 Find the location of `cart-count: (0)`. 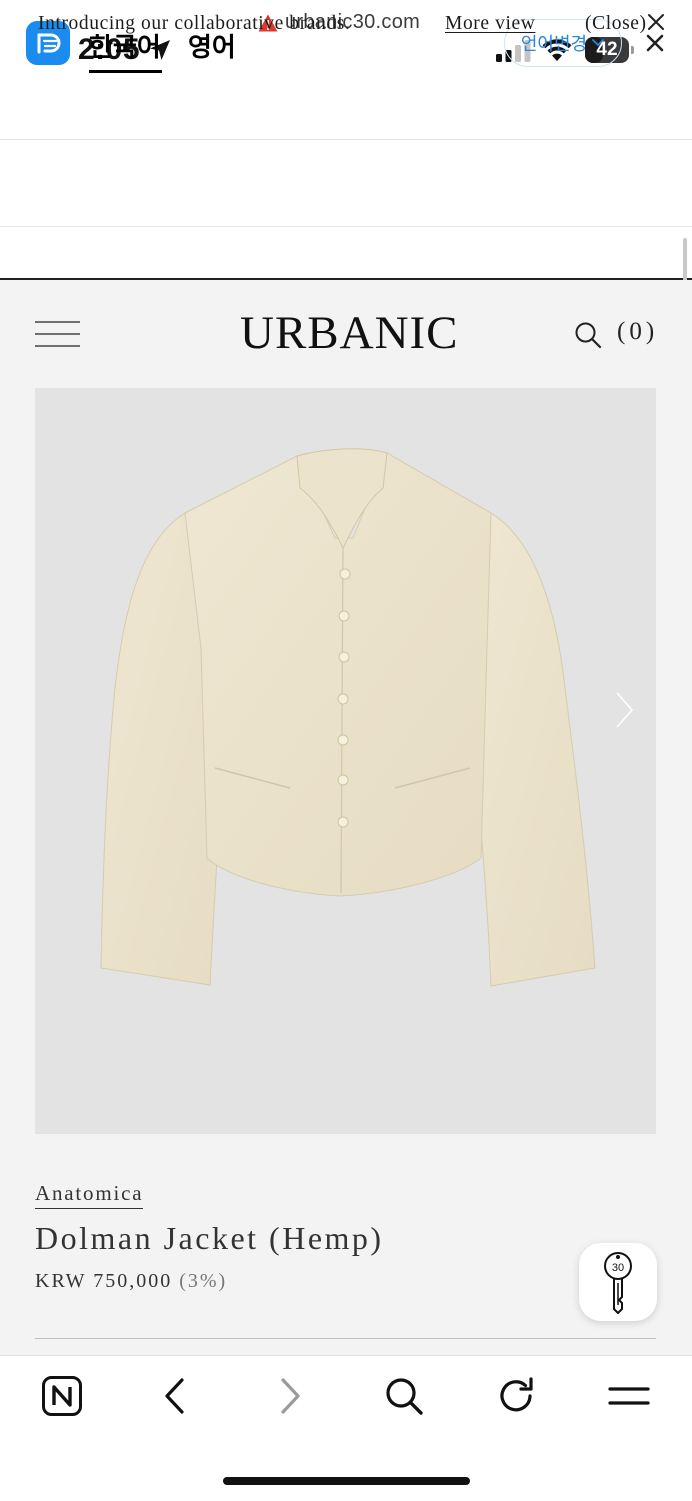

cart-count: (0) is located at coordinates (637, 332).